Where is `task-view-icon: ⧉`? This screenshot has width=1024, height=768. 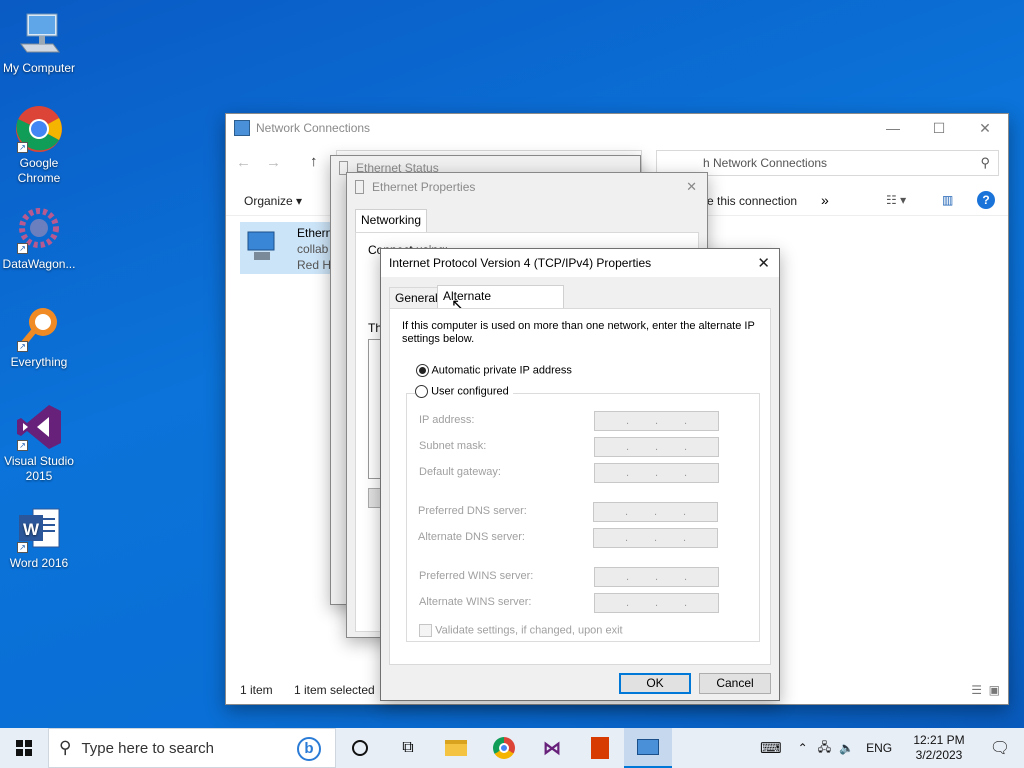 task-view-icon: ⧉ is located at coordinates (408, 748).